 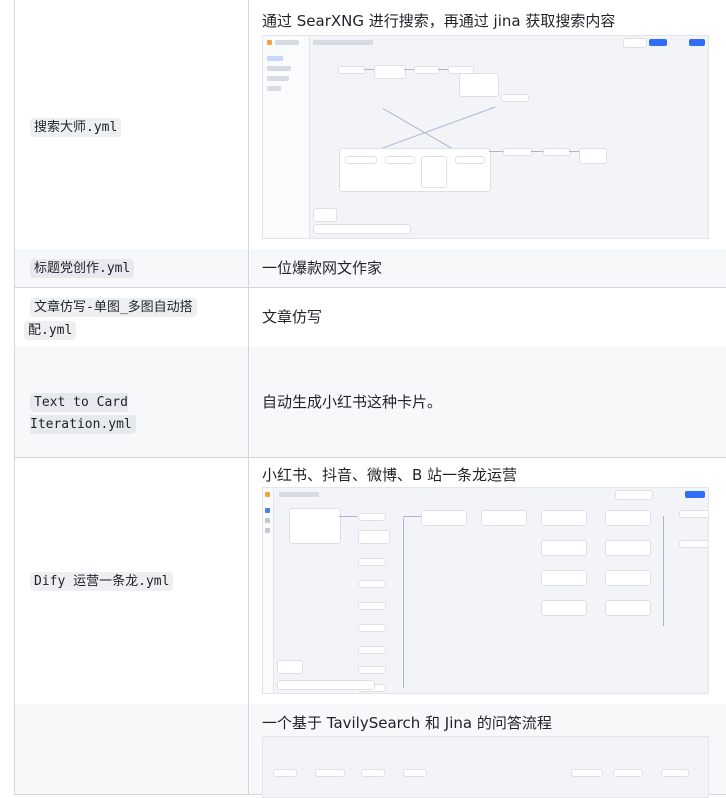 I want to click on desc-cell: 一个基于 TavilySearch 和 Jina 的问答流程, so click(x=486, y=751).